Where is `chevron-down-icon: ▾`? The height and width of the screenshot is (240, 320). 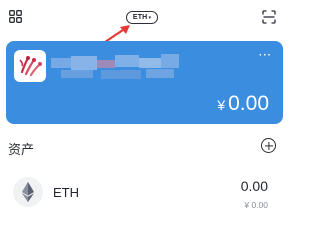
chevron-down-icon: ▾ is located at coordinates (150, 18).